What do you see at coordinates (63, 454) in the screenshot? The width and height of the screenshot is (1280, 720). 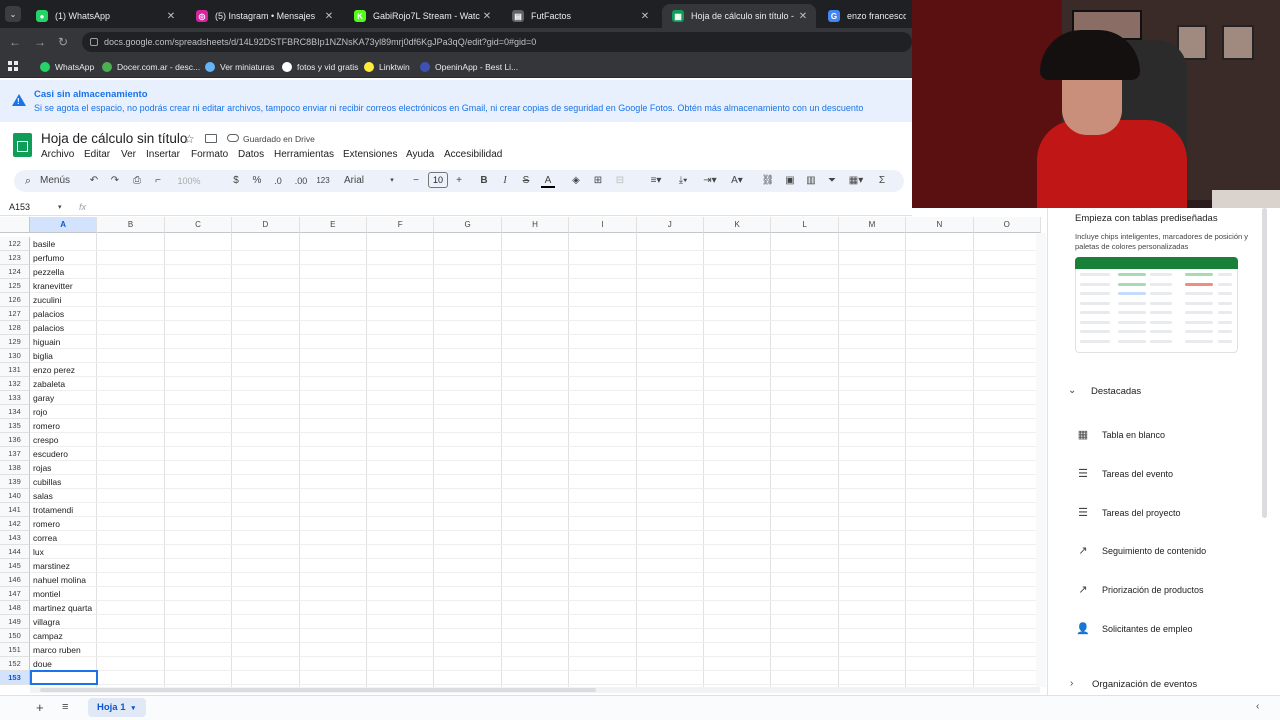 I see `grid-cell: escudero` at bounding box center [63, 454].